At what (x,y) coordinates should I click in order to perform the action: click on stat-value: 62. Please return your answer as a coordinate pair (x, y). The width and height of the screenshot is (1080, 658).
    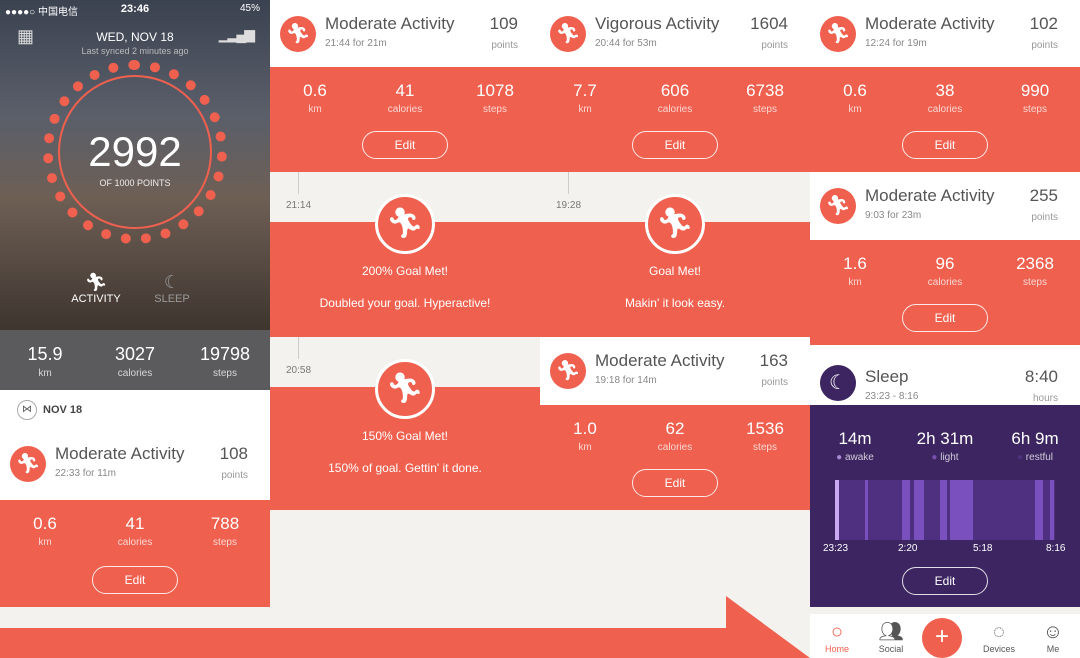
    Looking at the image, I should click on (675, 428).